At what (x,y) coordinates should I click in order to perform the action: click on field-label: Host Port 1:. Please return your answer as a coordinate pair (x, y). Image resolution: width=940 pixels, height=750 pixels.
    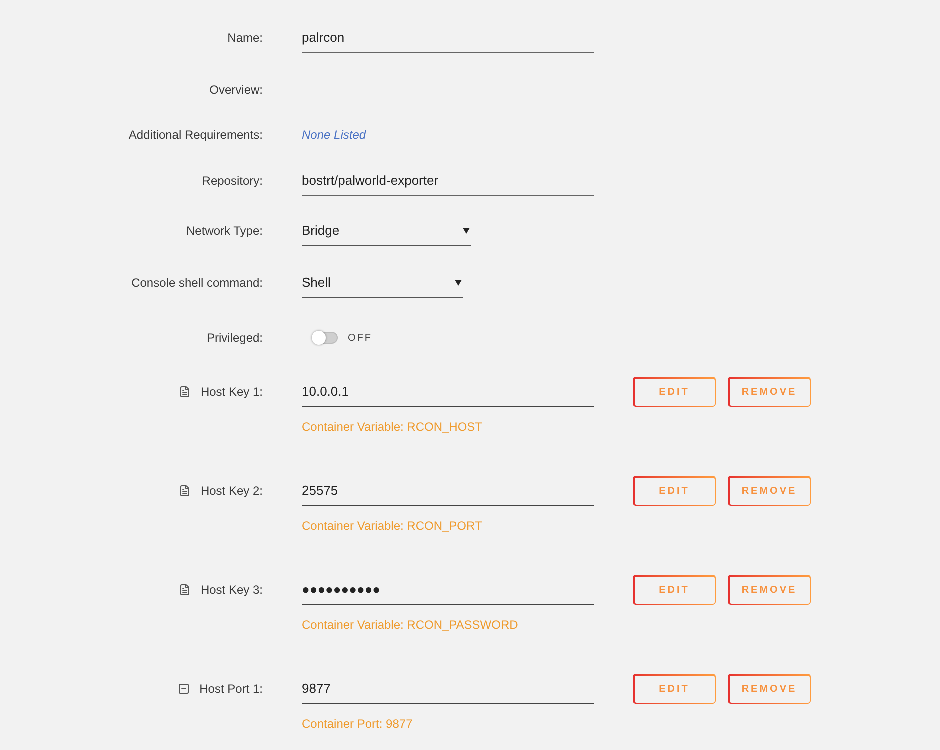
    Looking at the image, I should click on (231, 689).